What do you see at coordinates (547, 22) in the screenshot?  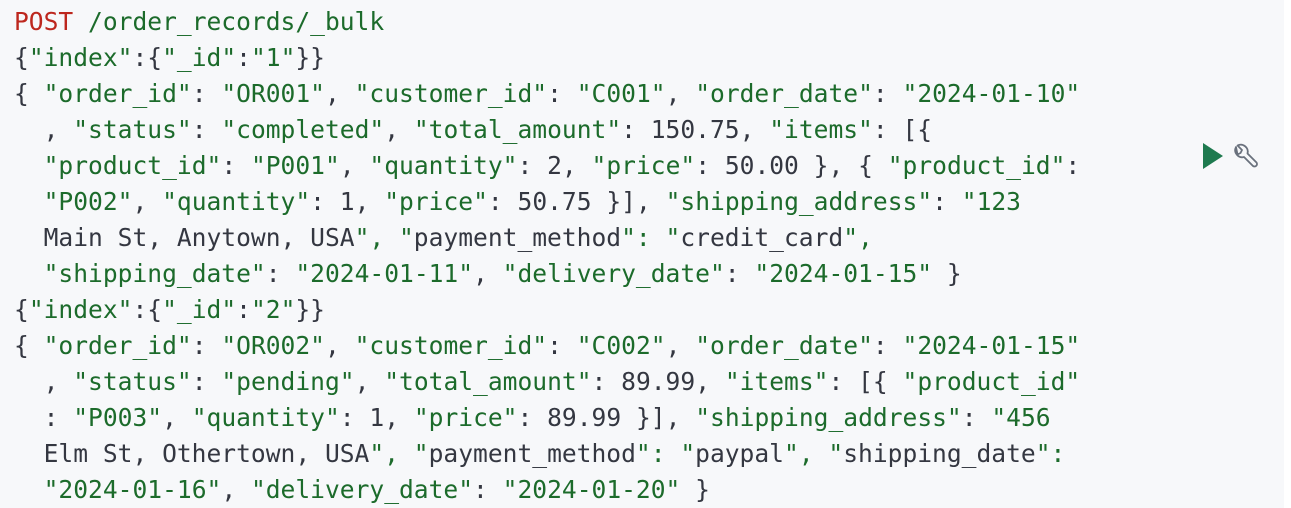 I see `request-line: POST /order_records/_bulk` at bounding box center [547, 22].